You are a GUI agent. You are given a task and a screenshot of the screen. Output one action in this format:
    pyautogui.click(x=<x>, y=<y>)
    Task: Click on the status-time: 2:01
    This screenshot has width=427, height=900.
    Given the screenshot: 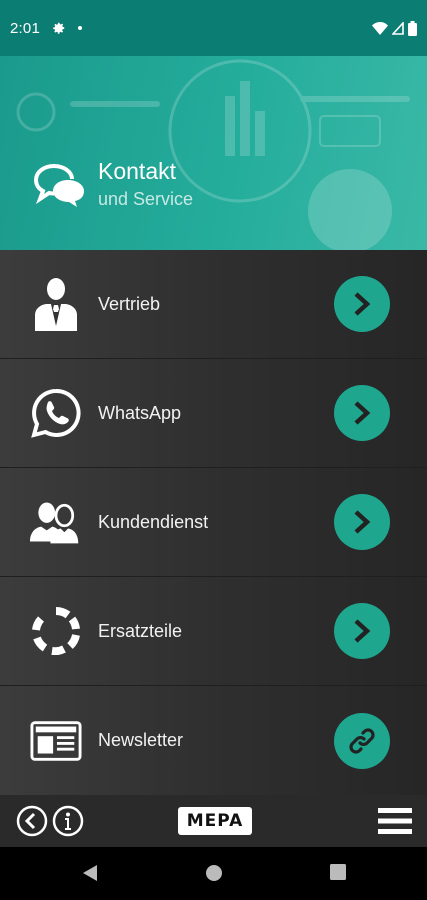 What is the action you would take?
    pyautogui.click(x=25, y=28)
    